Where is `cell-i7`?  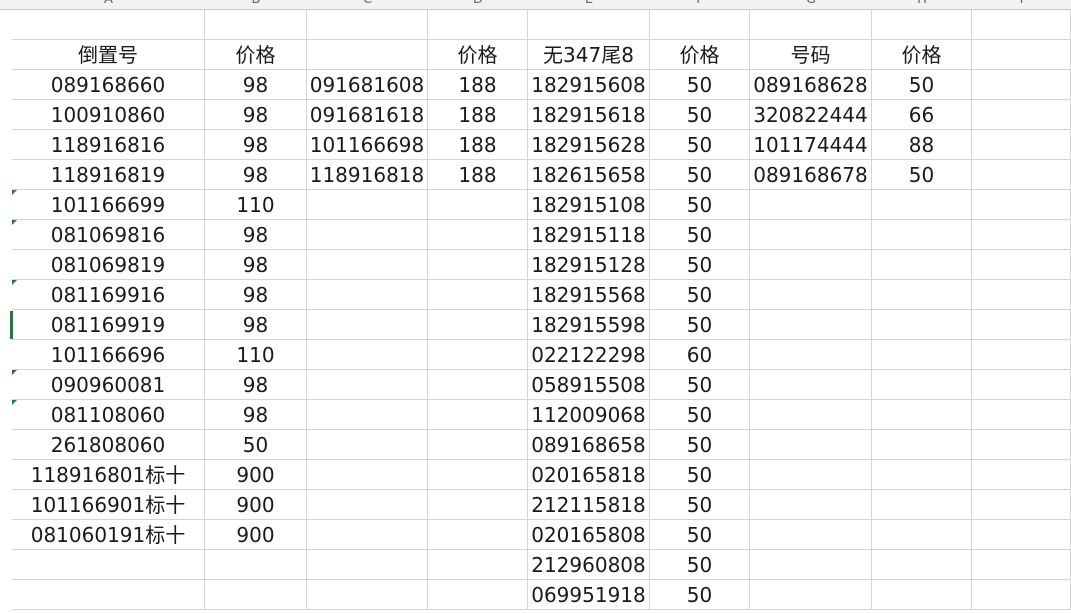
cell-i7 is located at coordinates (1021, 175).